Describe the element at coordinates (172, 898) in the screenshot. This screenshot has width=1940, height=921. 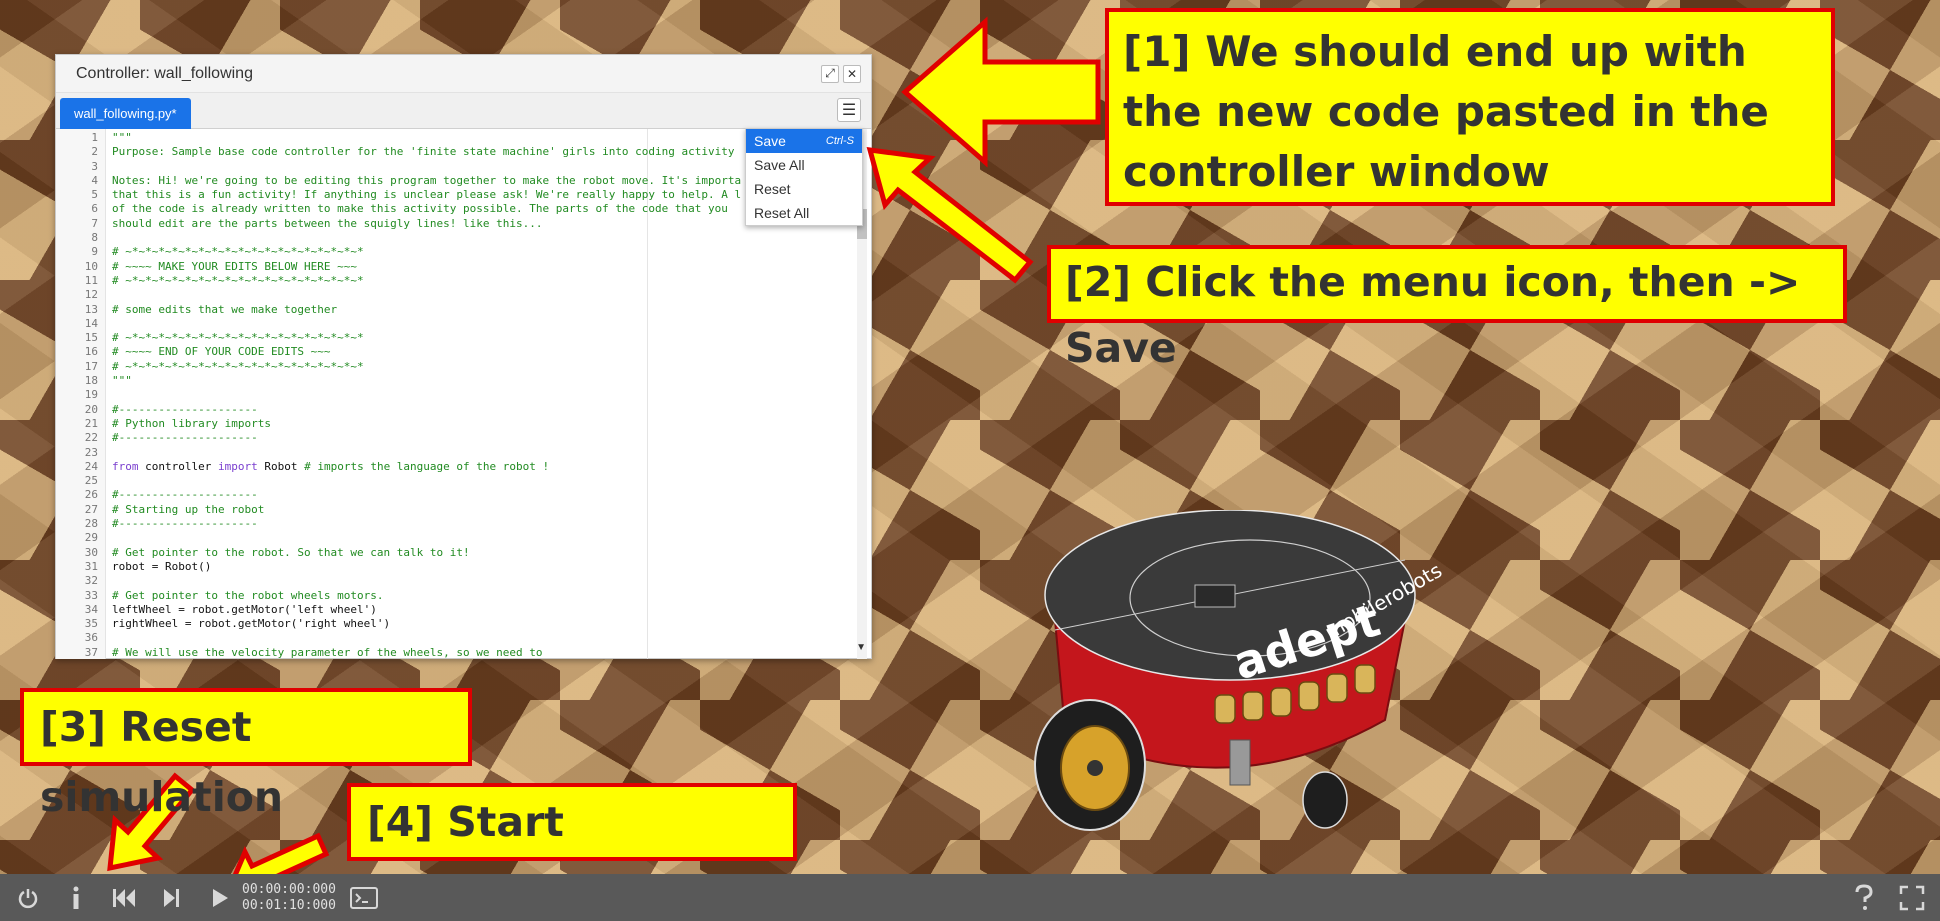
I see `step-icon` at that location.